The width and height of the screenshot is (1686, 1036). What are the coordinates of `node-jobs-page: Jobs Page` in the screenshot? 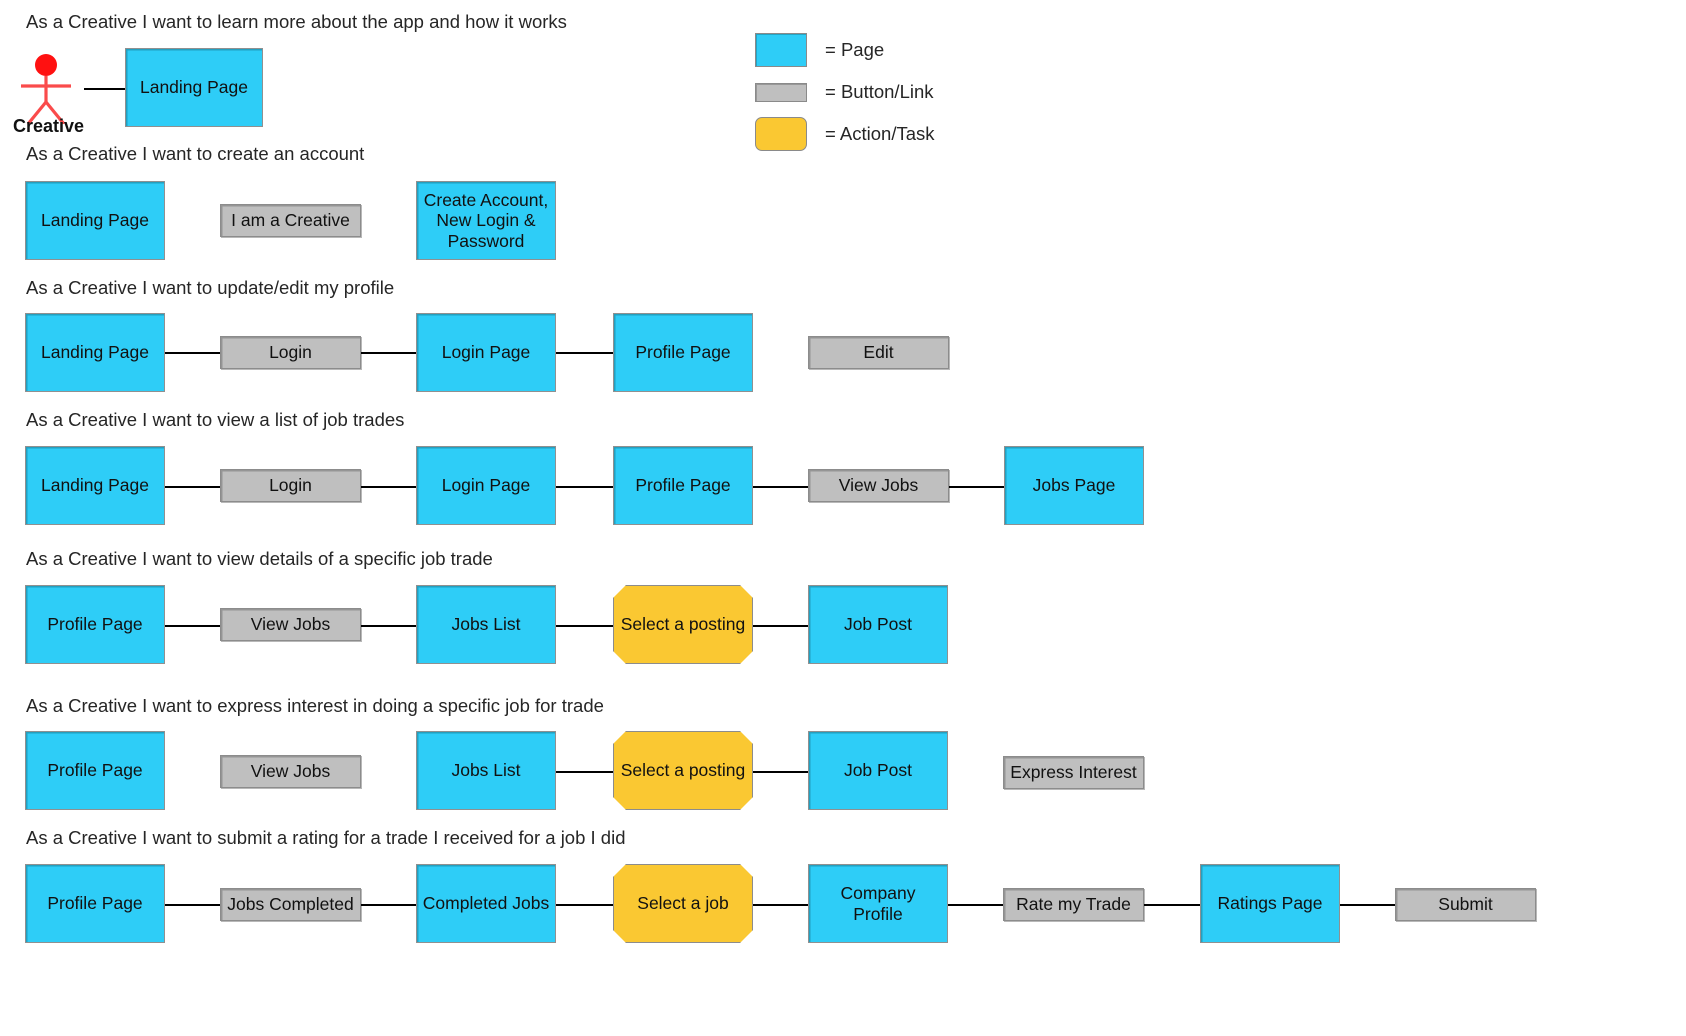 It's located at (1074, 485).